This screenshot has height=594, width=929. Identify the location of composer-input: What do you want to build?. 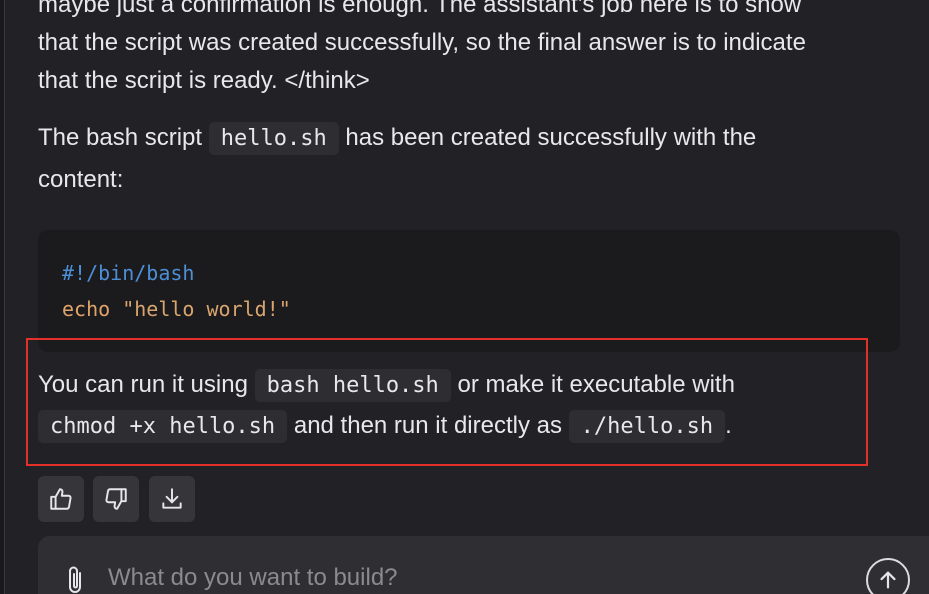
(253, 578).